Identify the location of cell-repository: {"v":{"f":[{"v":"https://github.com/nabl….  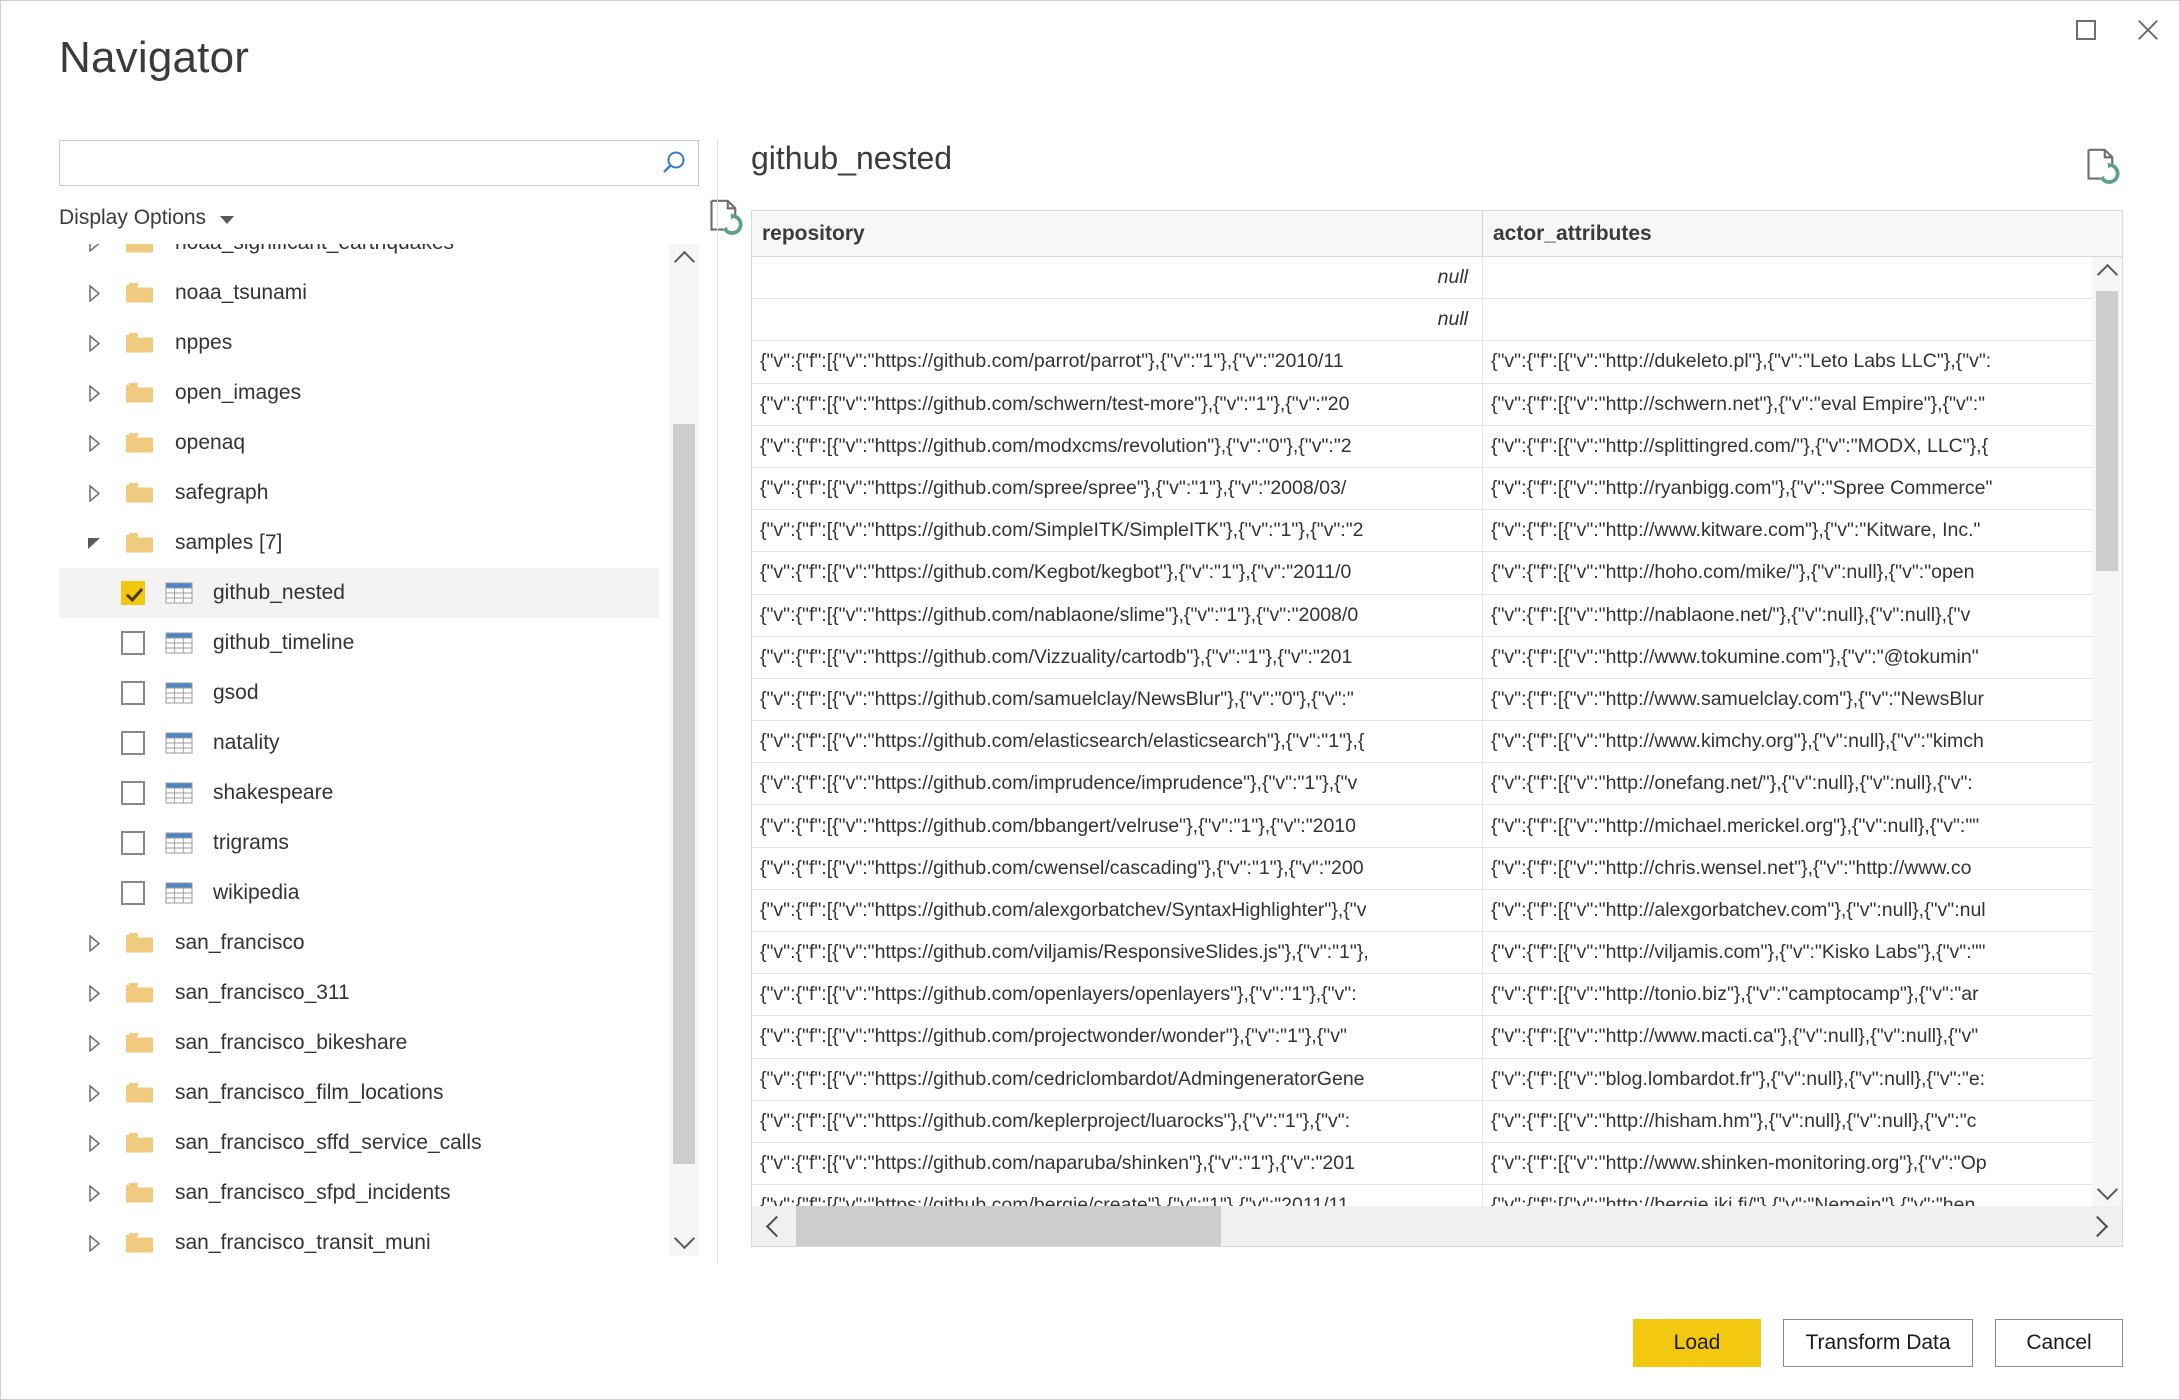
(1117, 615).